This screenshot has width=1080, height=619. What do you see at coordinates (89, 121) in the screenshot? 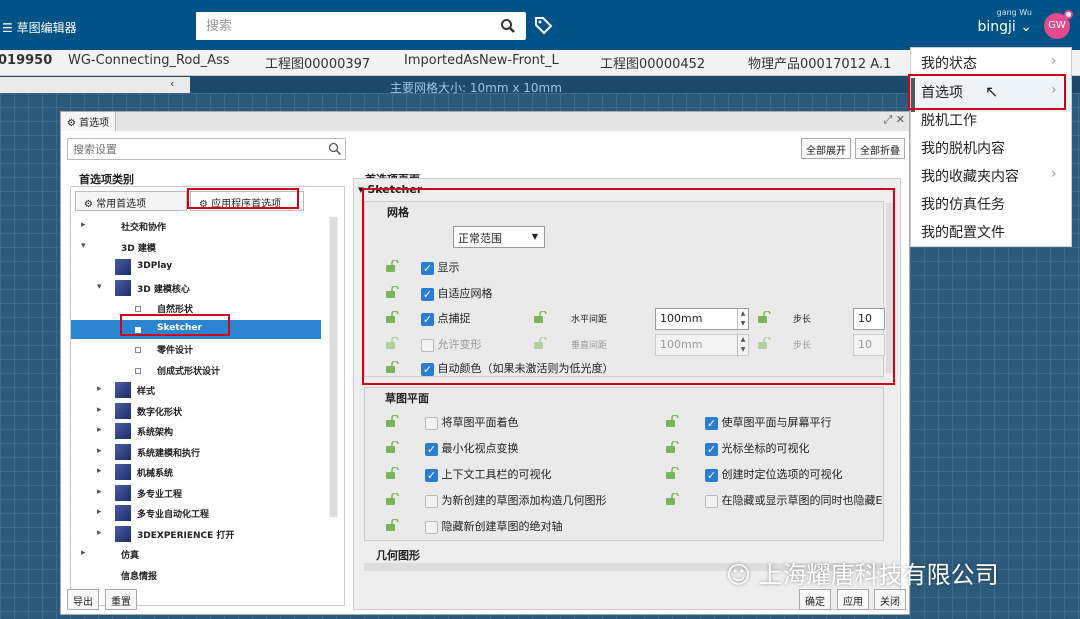
I see `dialog-title-tab: ⚙ 首选项` at bounding box center [89, 121].